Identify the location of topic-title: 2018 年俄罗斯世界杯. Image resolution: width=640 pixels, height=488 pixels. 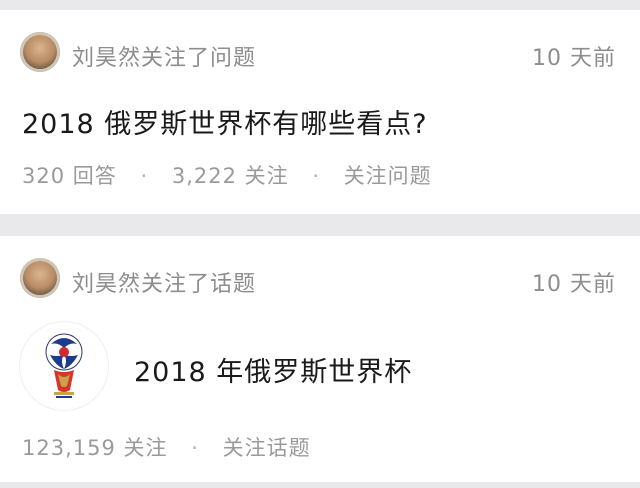
(273, 369).